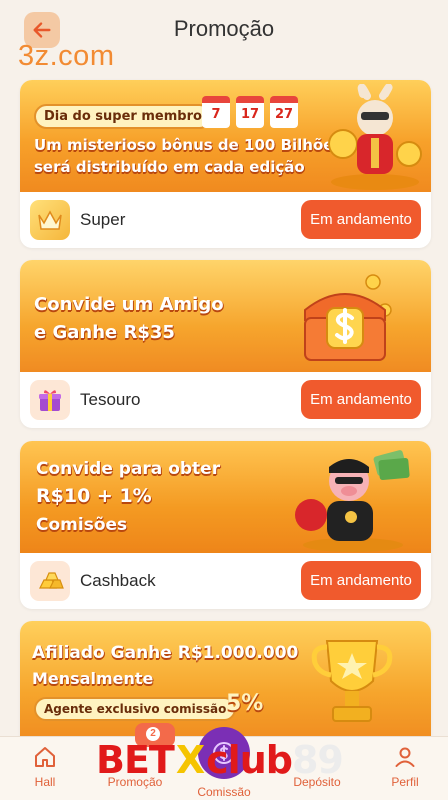 This screenshot has height=800, width=448. Describe the element at coordinates (250, 112) in the screenshot. I see `date-tile: 17` at that location.